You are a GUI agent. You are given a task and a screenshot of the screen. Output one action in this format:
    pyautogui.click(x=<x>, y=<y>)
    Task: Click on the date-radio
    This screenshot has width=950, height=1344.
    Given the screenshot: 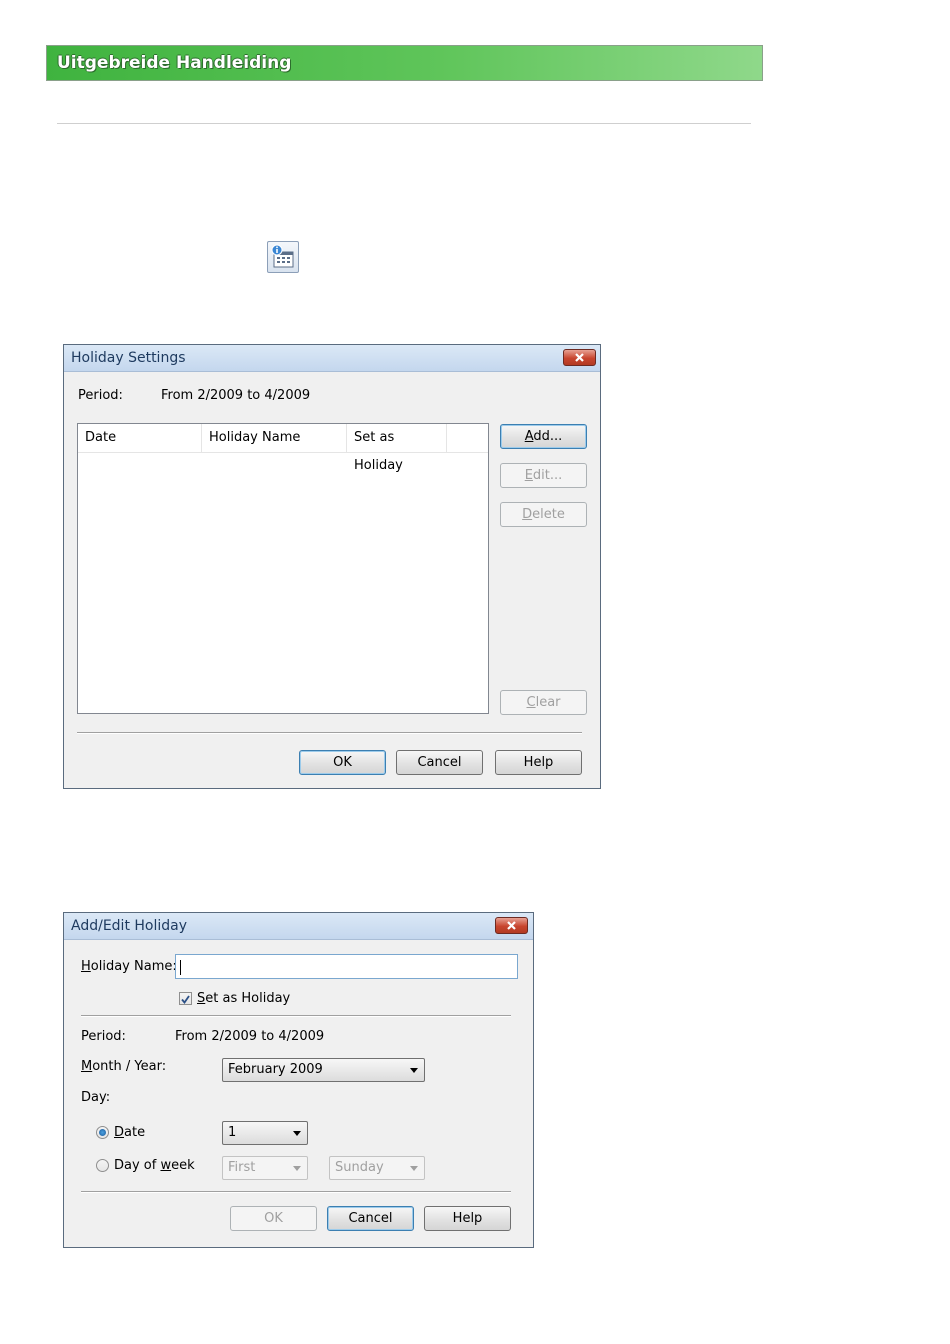 What is the action you would take?
    pyautogui.click(x=102, y=1132)
    